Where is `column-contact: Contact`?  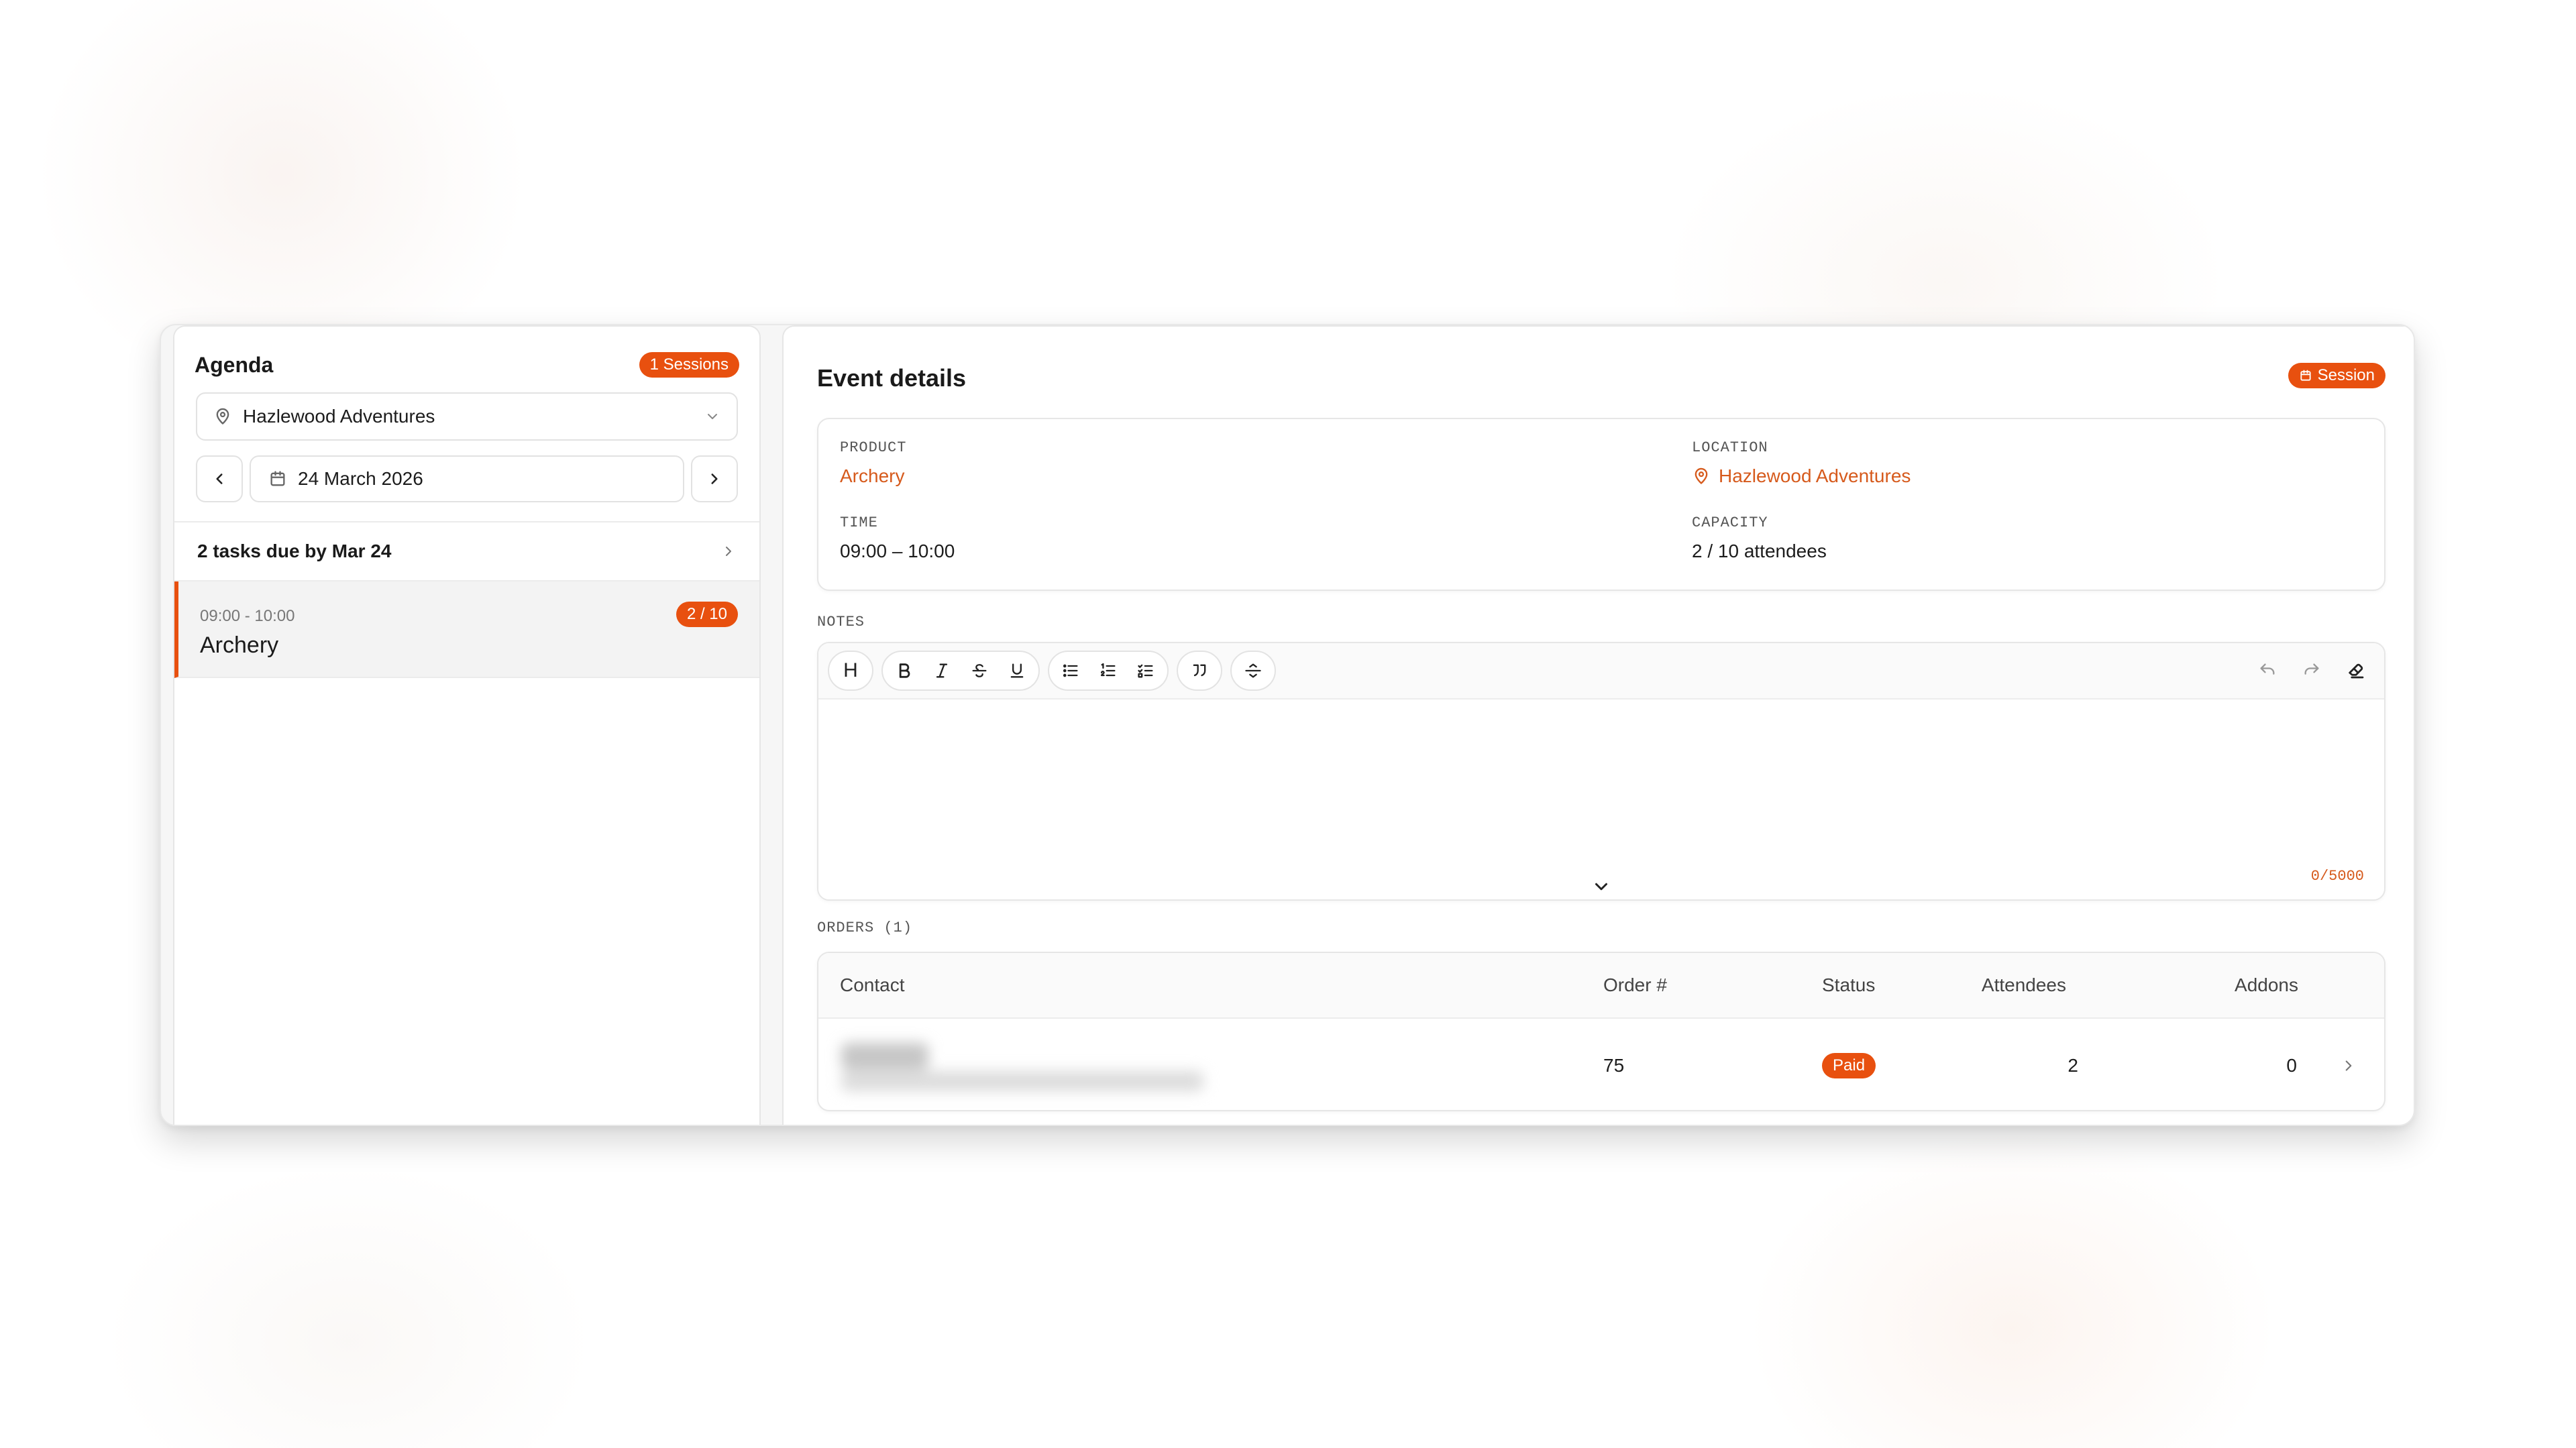
column-contact: Contact is located at coordinates (872, 984).